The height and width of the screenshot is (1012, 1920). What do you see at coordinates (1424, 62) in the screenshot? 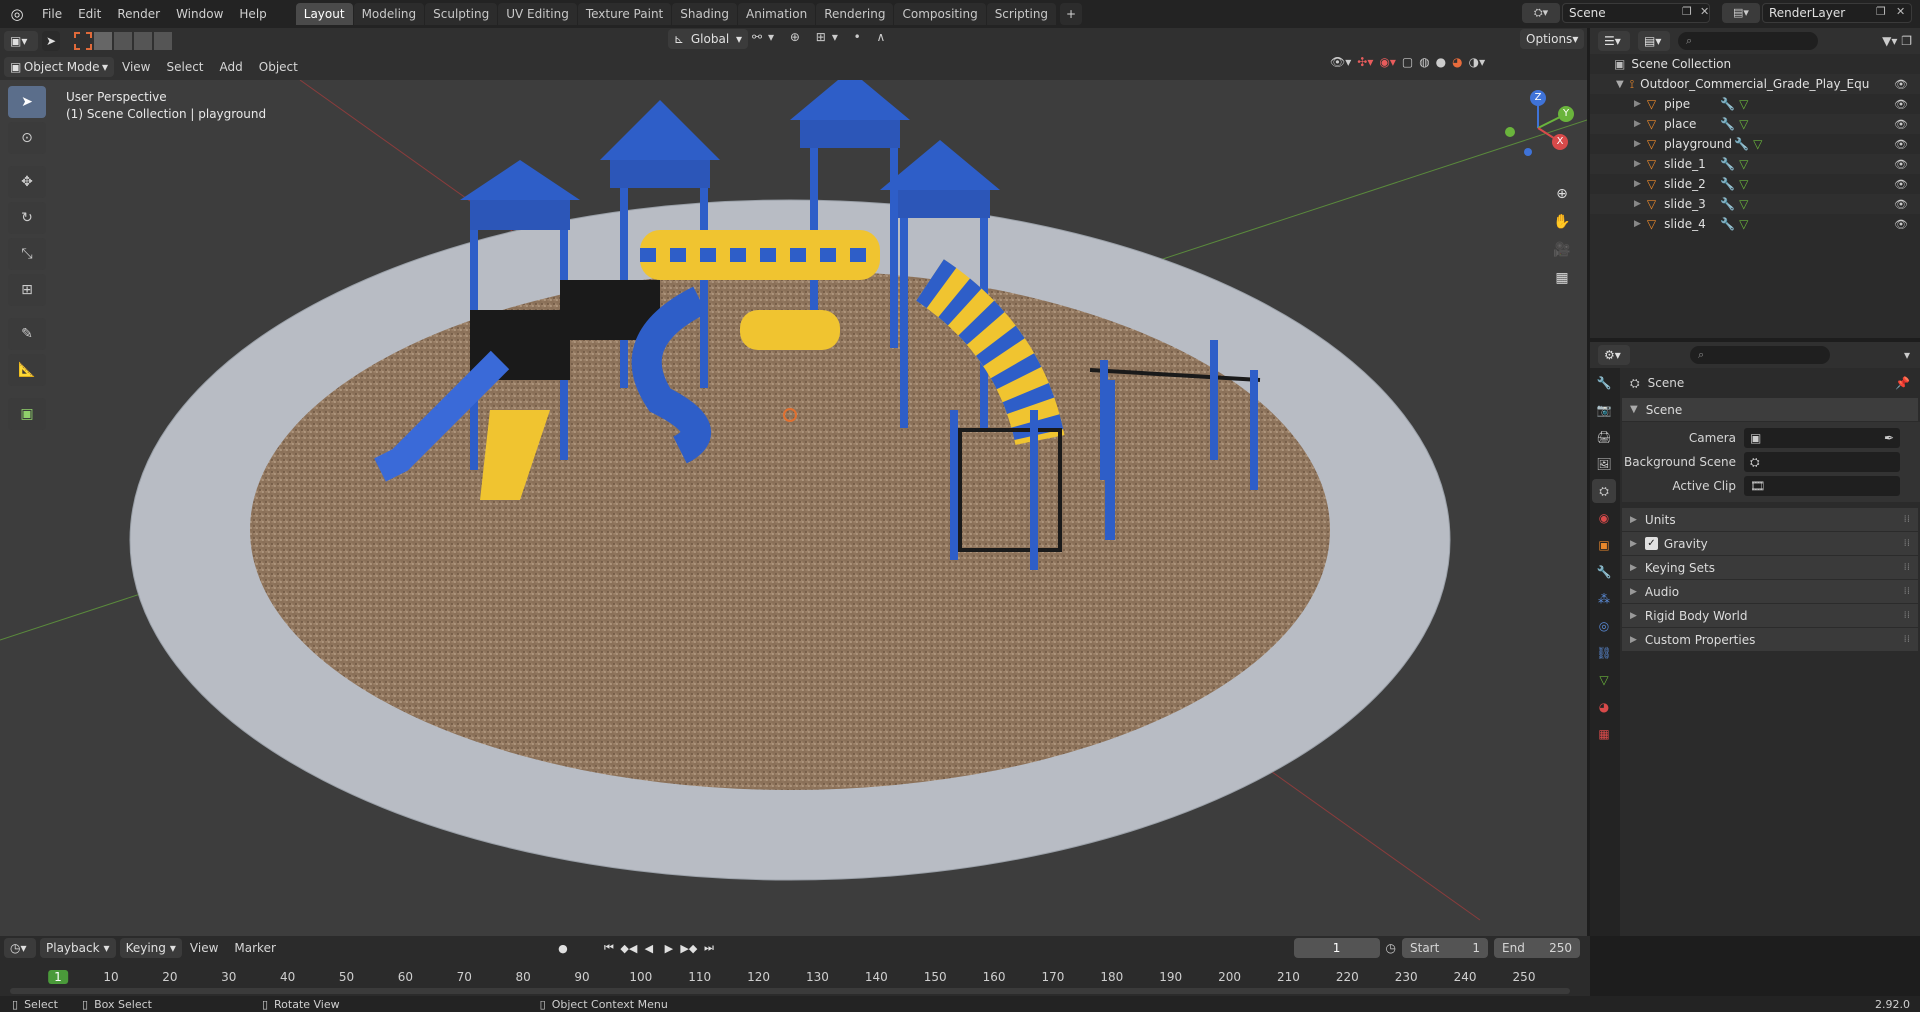
I see `wireframe-shading-icon: ◍` at bounding box center [1424, 62].